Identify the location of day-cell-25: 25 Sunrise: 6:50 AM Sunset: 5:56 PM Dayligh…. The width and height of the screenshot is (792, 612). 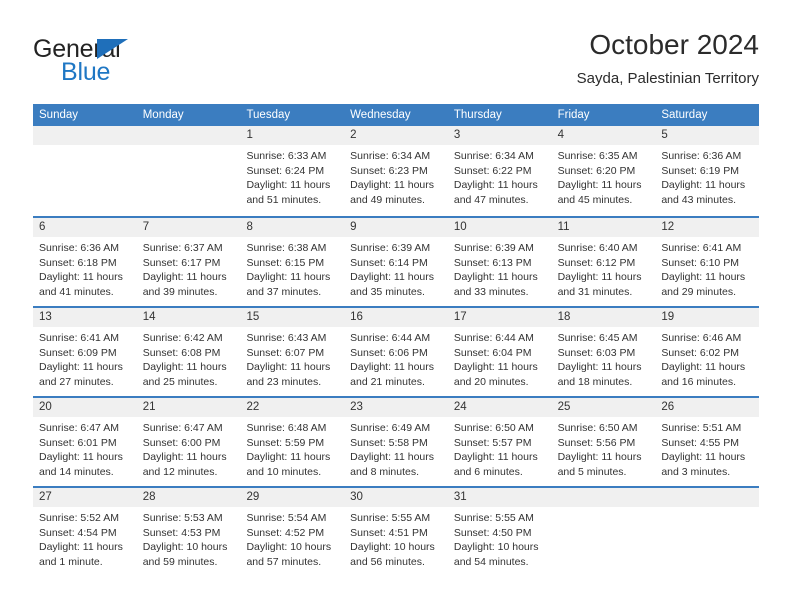
(603, 442).